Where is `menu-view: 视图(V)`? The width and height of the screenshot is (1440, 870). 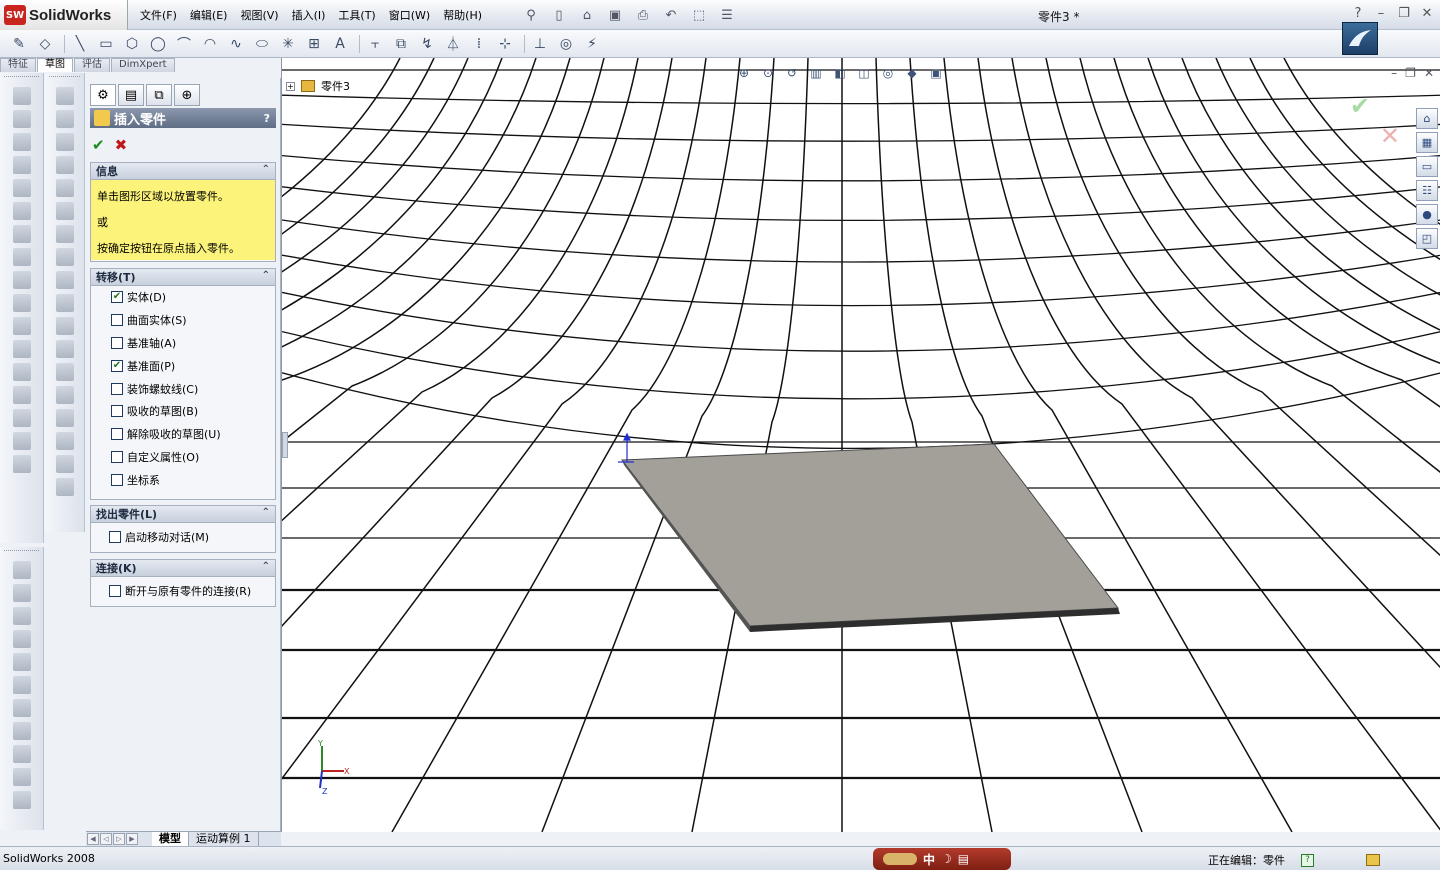 menu-view: 视图(V) is located at coordinates (259, 15).